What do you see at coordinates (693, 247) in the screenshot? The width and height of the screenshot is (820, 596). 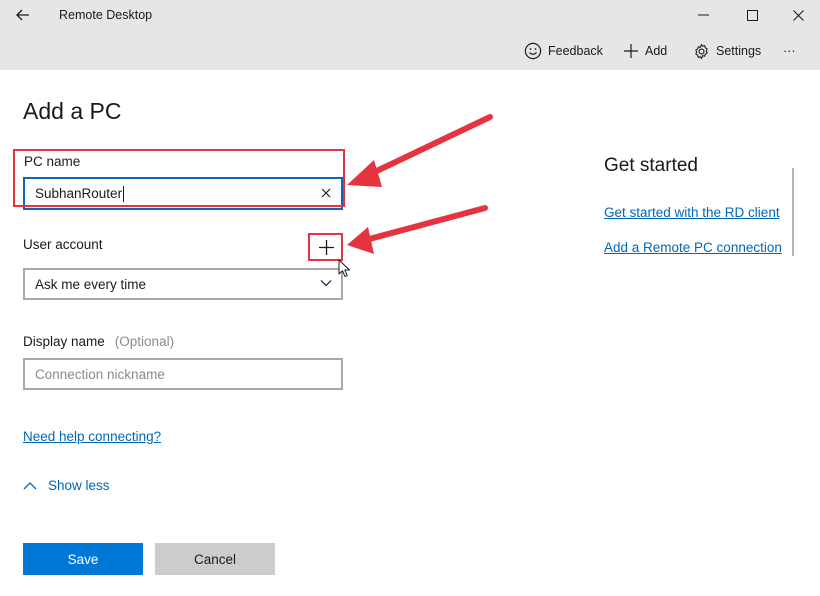 I see `add-remote-pc-link: Add a Remote PC connection` at bounding box center [693, 247].